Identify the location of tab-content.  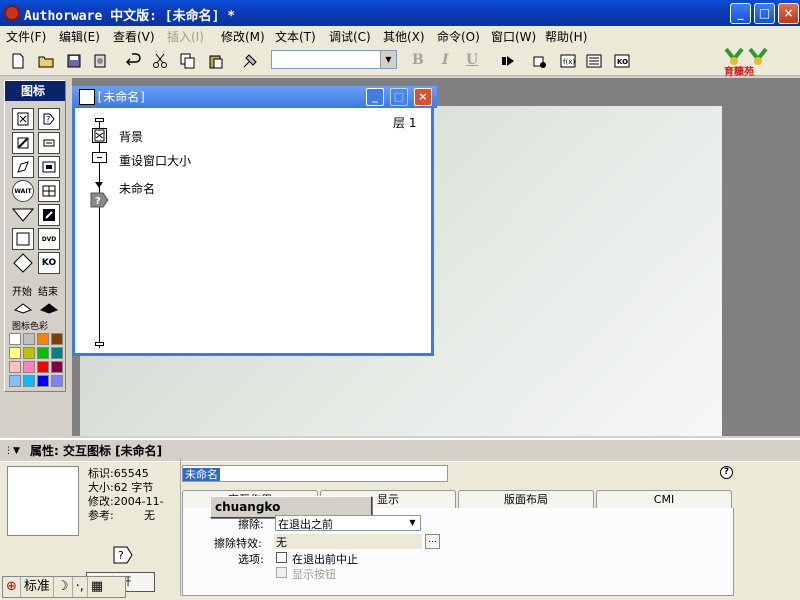
(458, 552).